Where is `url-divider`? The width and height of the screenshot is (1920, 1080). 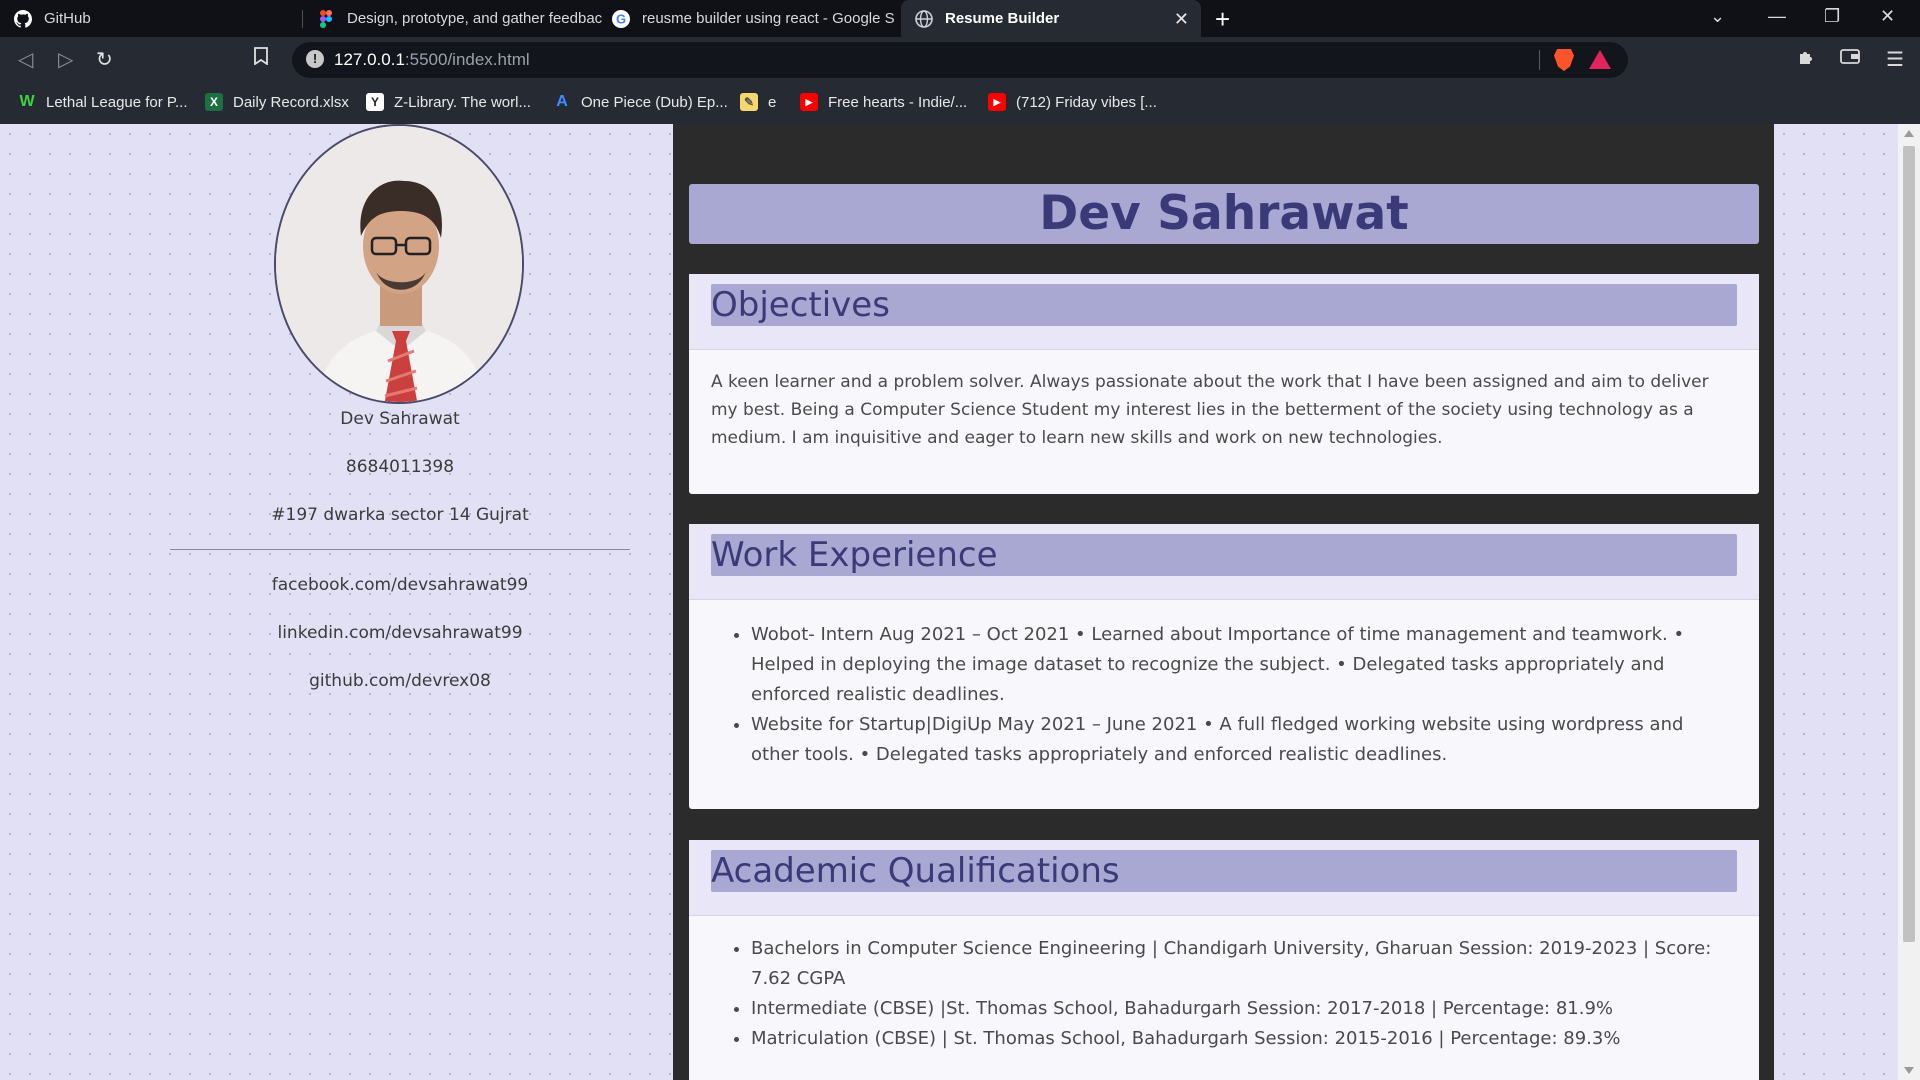
url-divider is located at coordinates (1539, 60).